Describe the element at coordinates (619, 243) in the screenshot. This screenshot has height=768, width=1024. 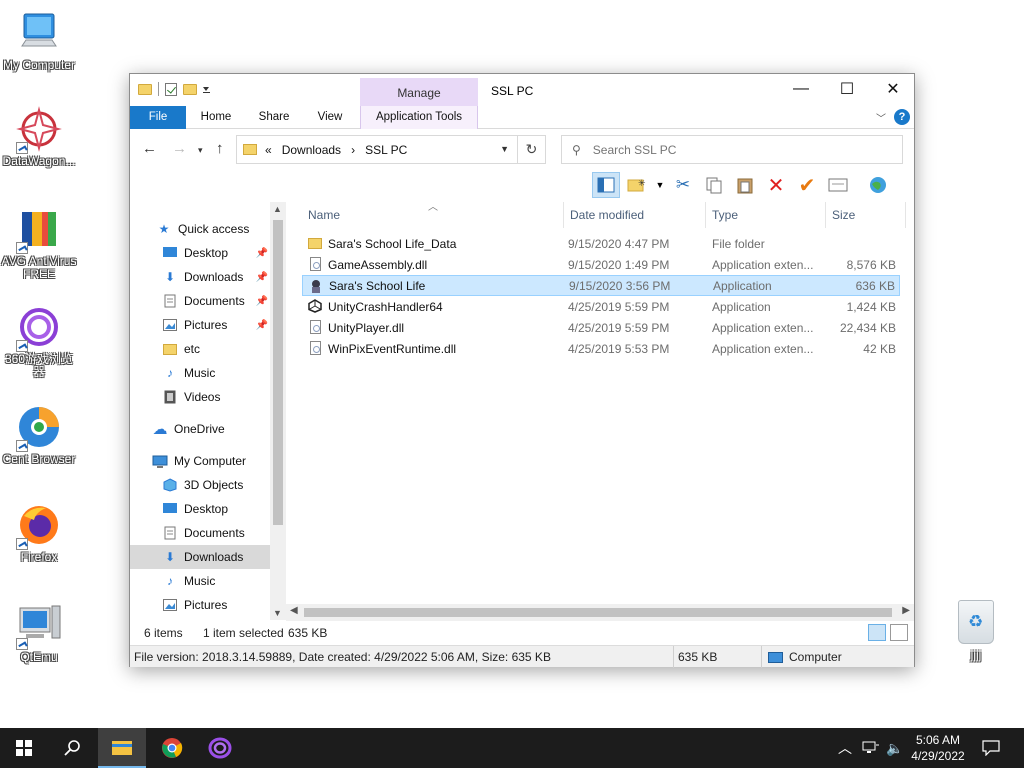
I see `file-date: 9/15/2020 4:47 PM` at that location.